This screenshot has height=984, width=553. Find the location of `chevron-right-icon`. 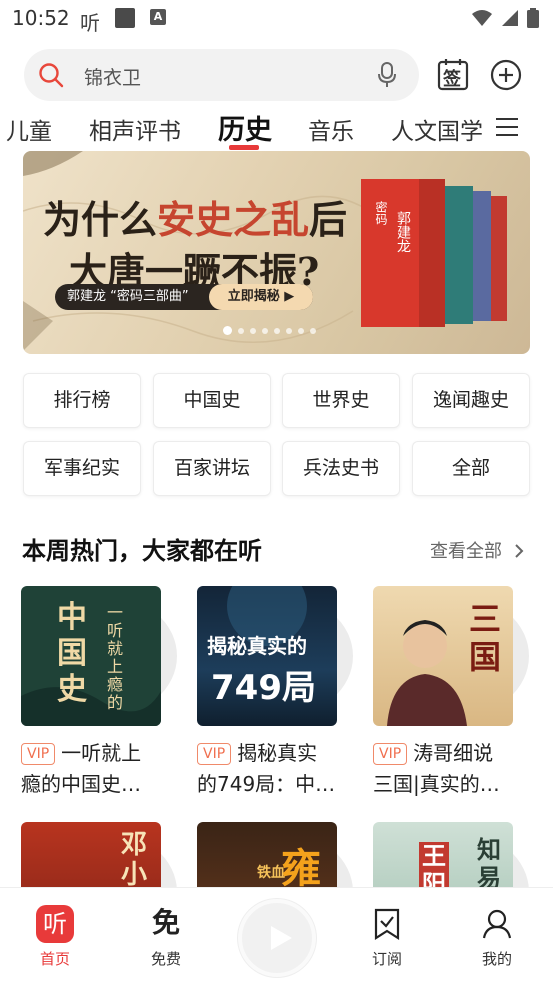

chevron-right-icon is located at coordinates (519, 551).